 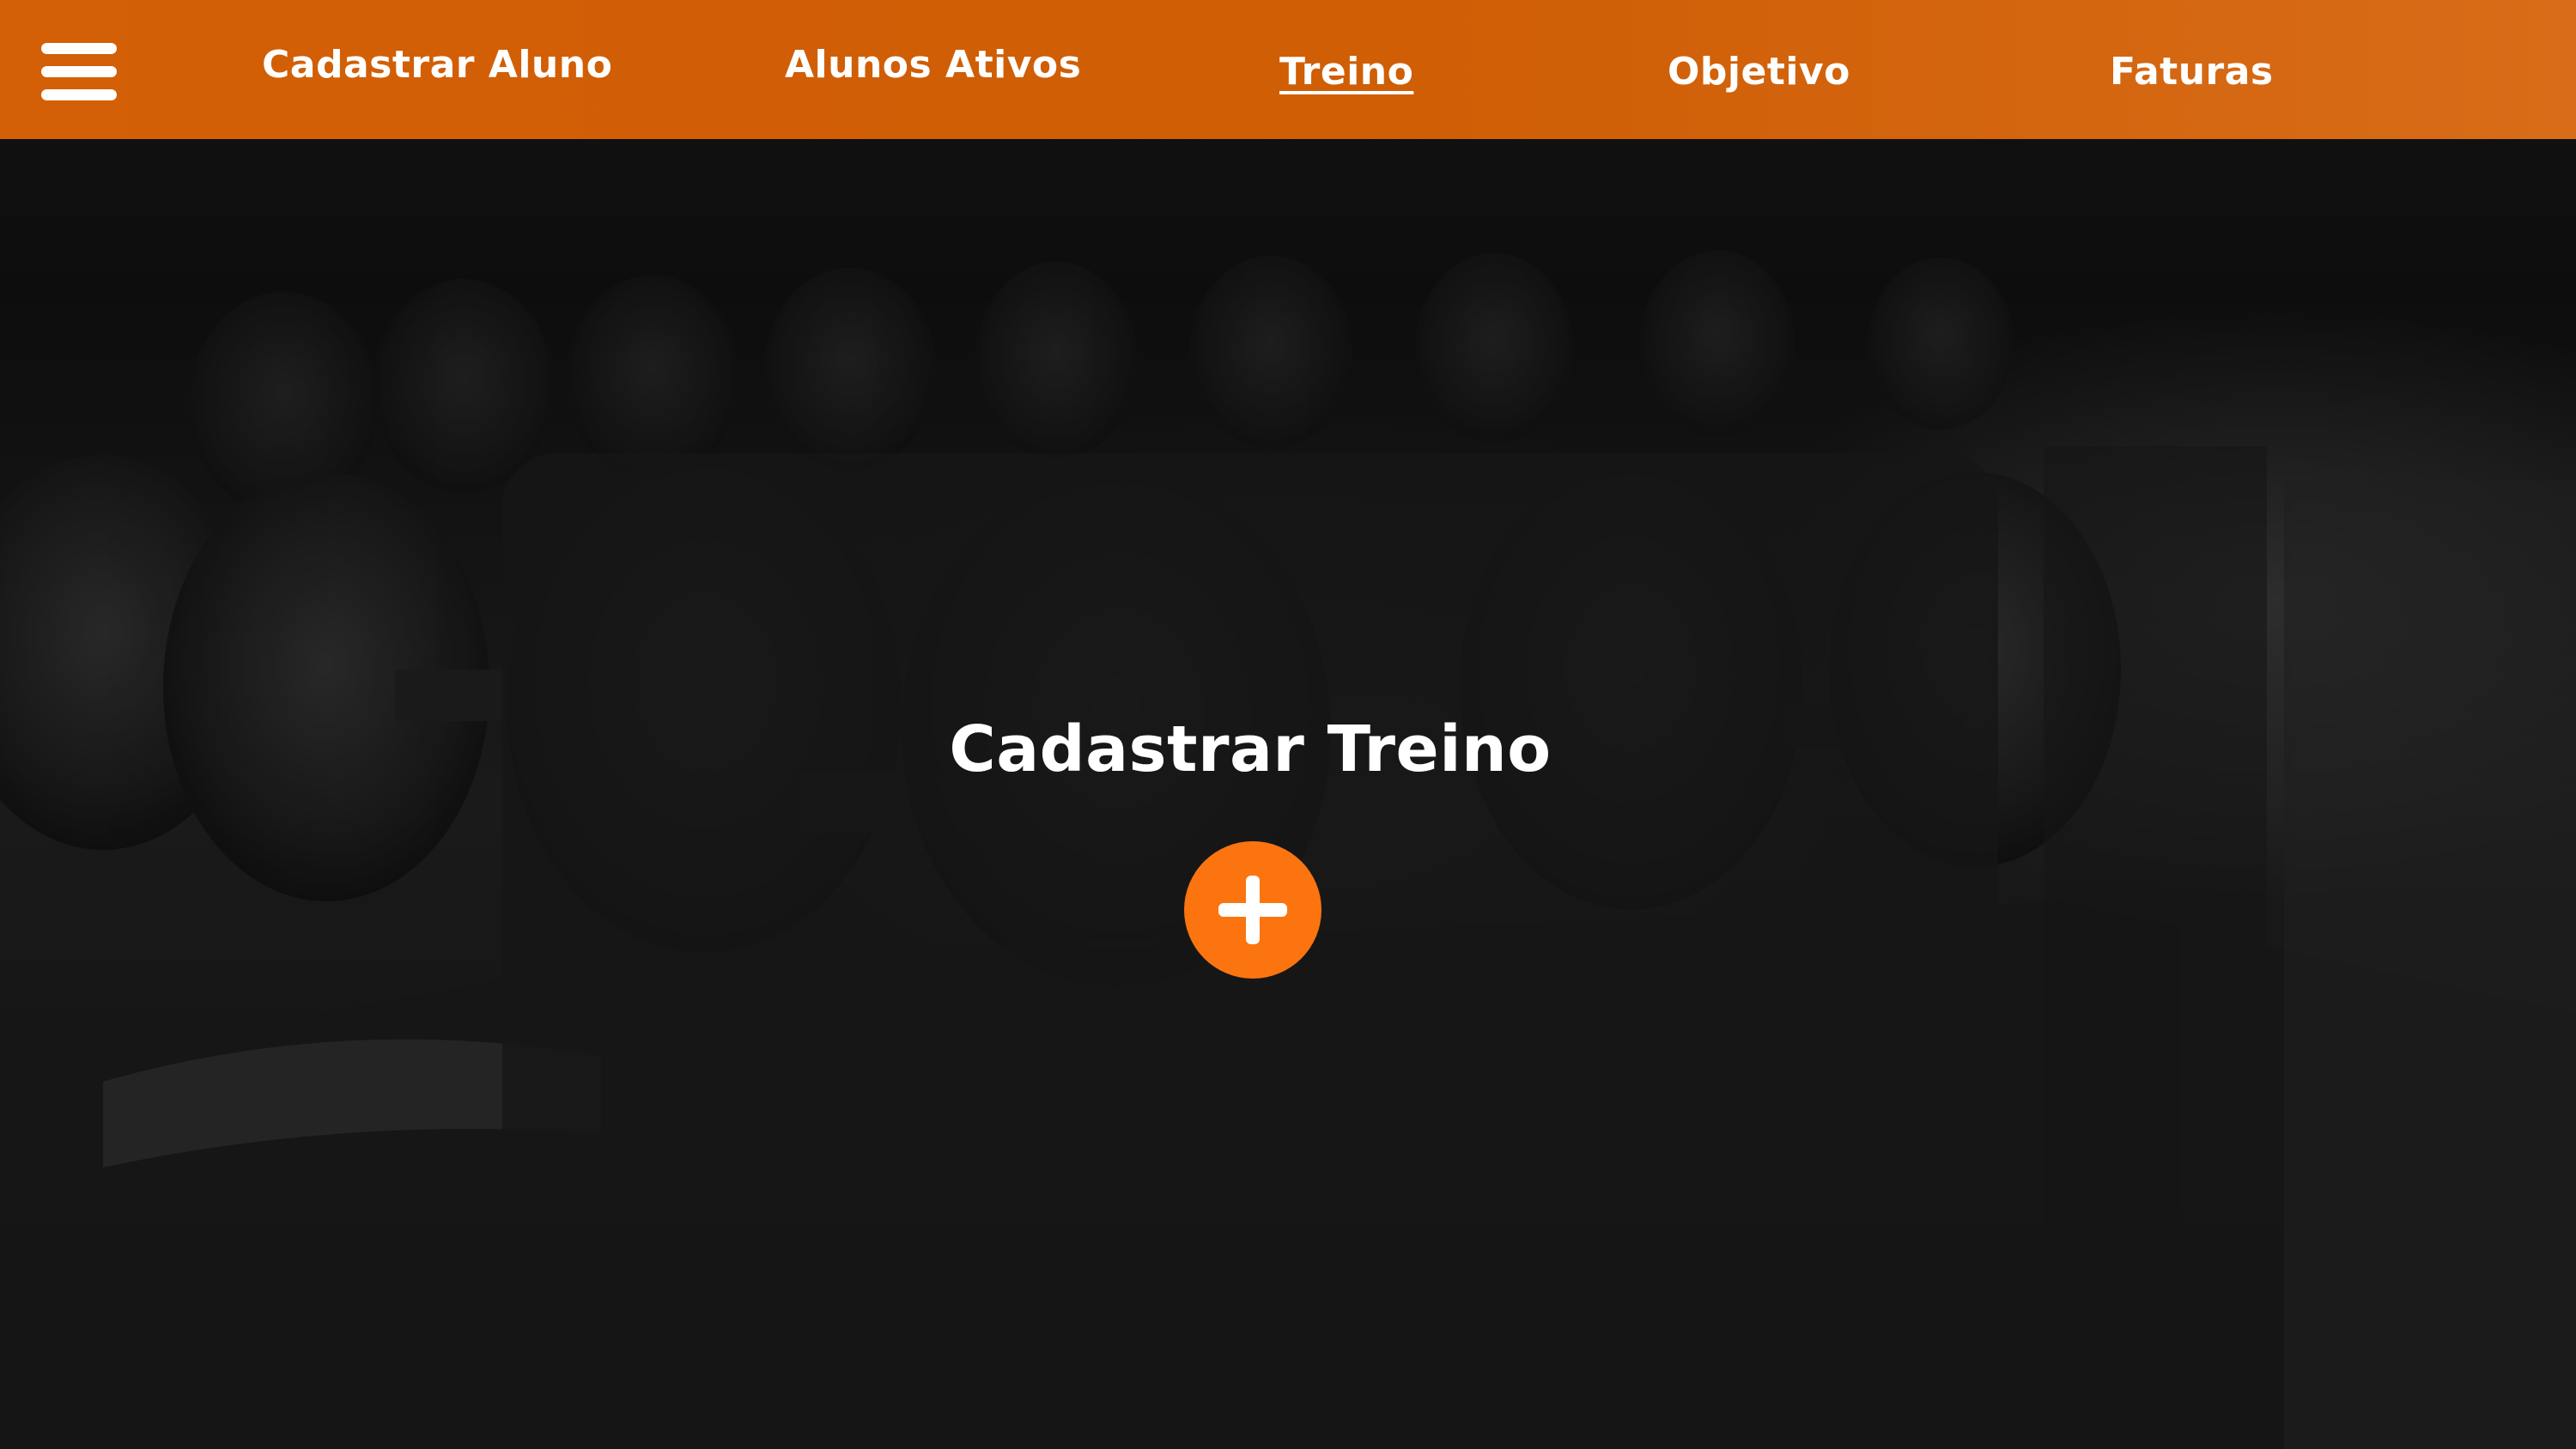 I want to click on menu-bar-bottom, so click(x=79, y=94).